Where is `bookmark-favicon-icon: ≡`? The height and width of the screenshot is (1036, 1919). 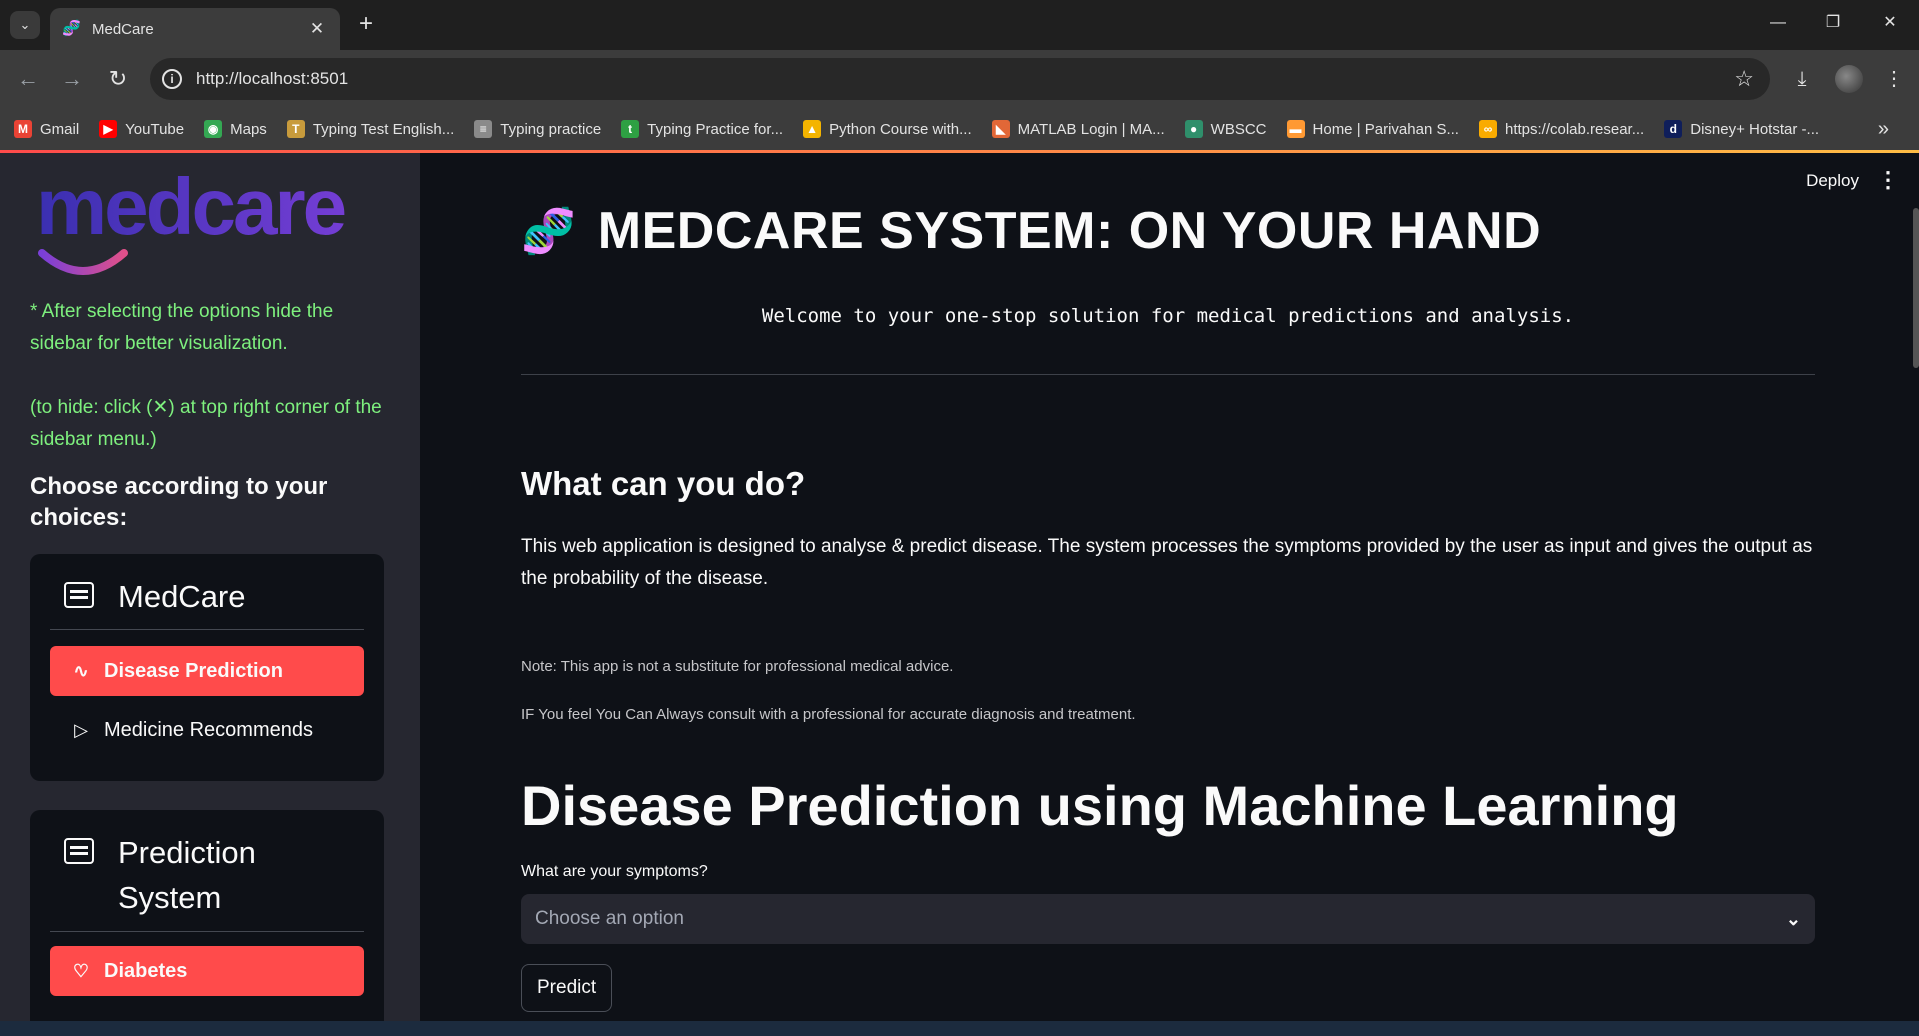 bookmark-favicon-icon: ≡ is located at coordinates (483, 129).